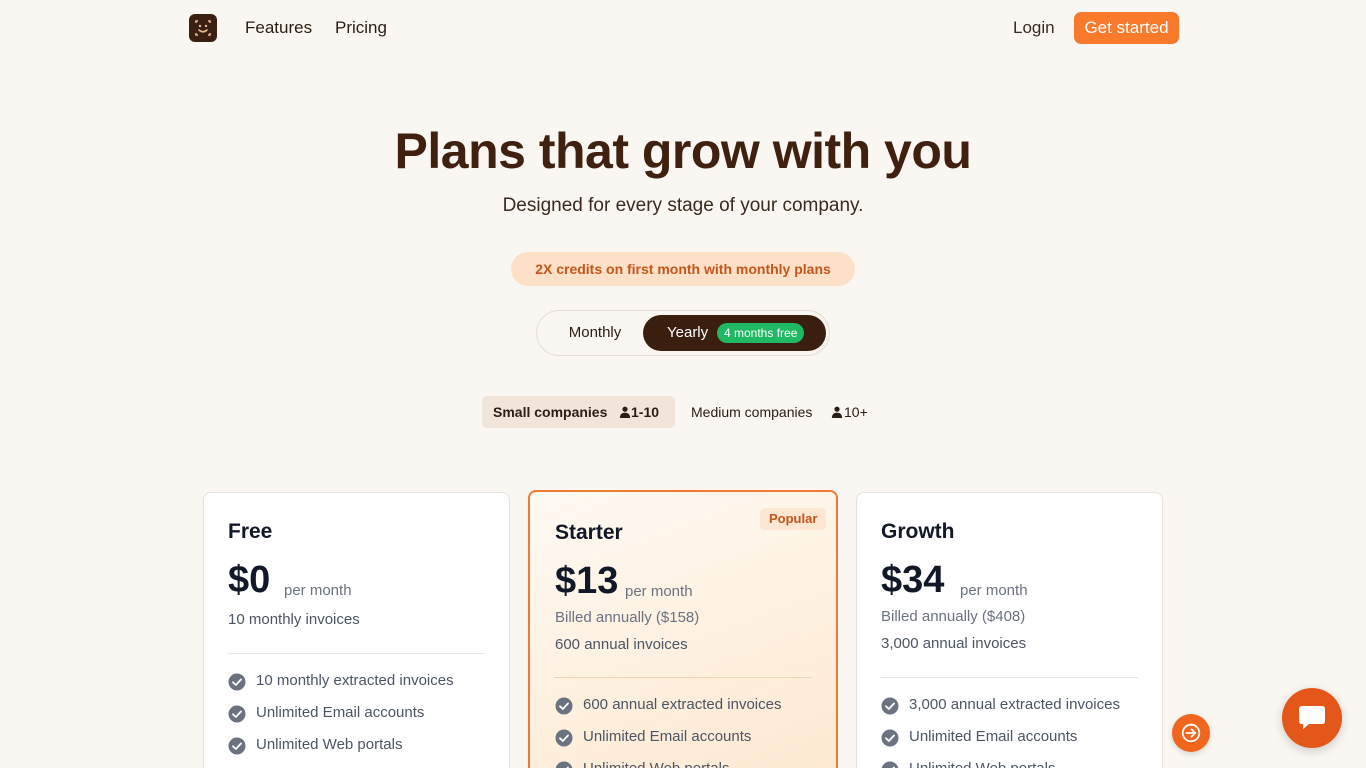  I want to click on plan-invoices: 3,000 annual invoices, so click(954, 643).